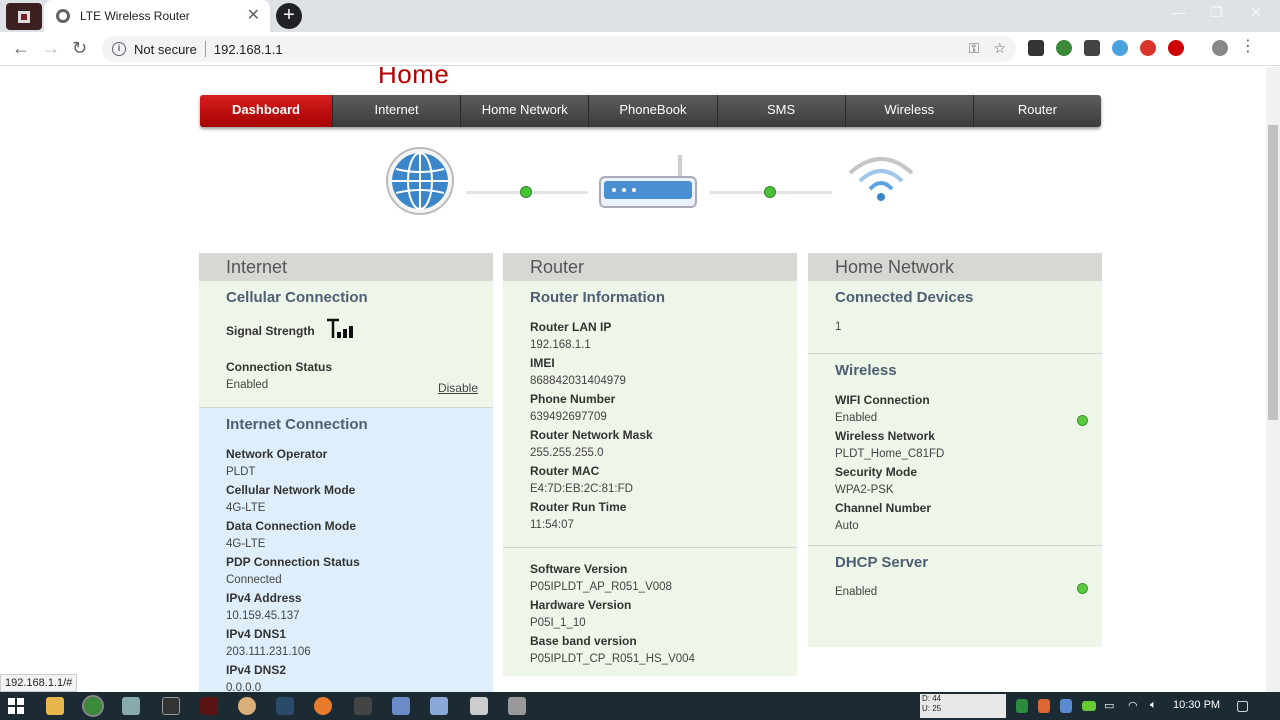 This screenshot has width=1280, height=720. I want to click on imei-label: IMEI, so click(542, 363).